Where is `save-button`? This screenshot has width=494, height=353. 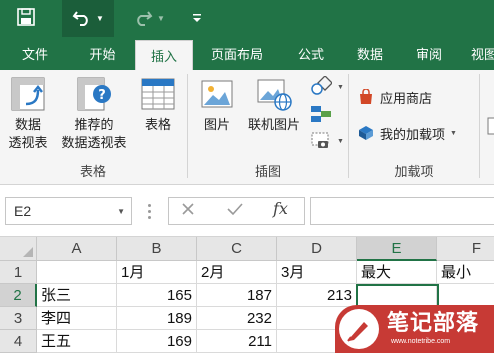 save-button is located at coordinates (26, 18).